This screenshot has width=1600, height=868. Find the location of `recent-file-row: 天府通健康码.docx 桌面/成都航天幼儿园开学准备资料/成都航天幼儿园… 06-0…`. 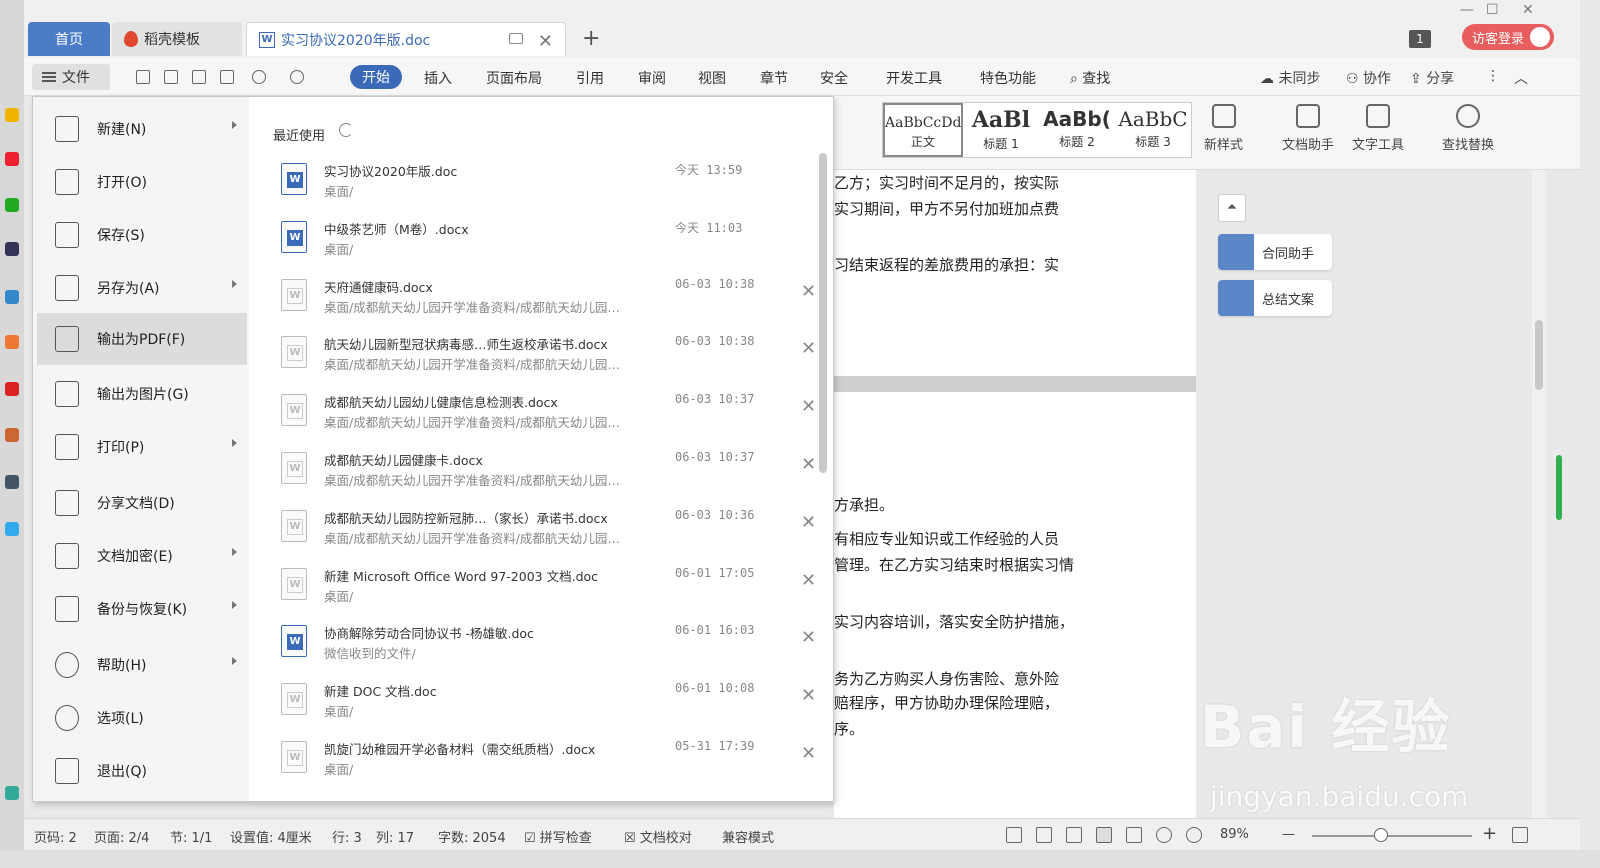

recent-file-row: 天府通健康码.docx 桌面/成都航天幼儿园开学准备资料/成都航天幼儿园… 06-0… is located at coordinates (553, 298).